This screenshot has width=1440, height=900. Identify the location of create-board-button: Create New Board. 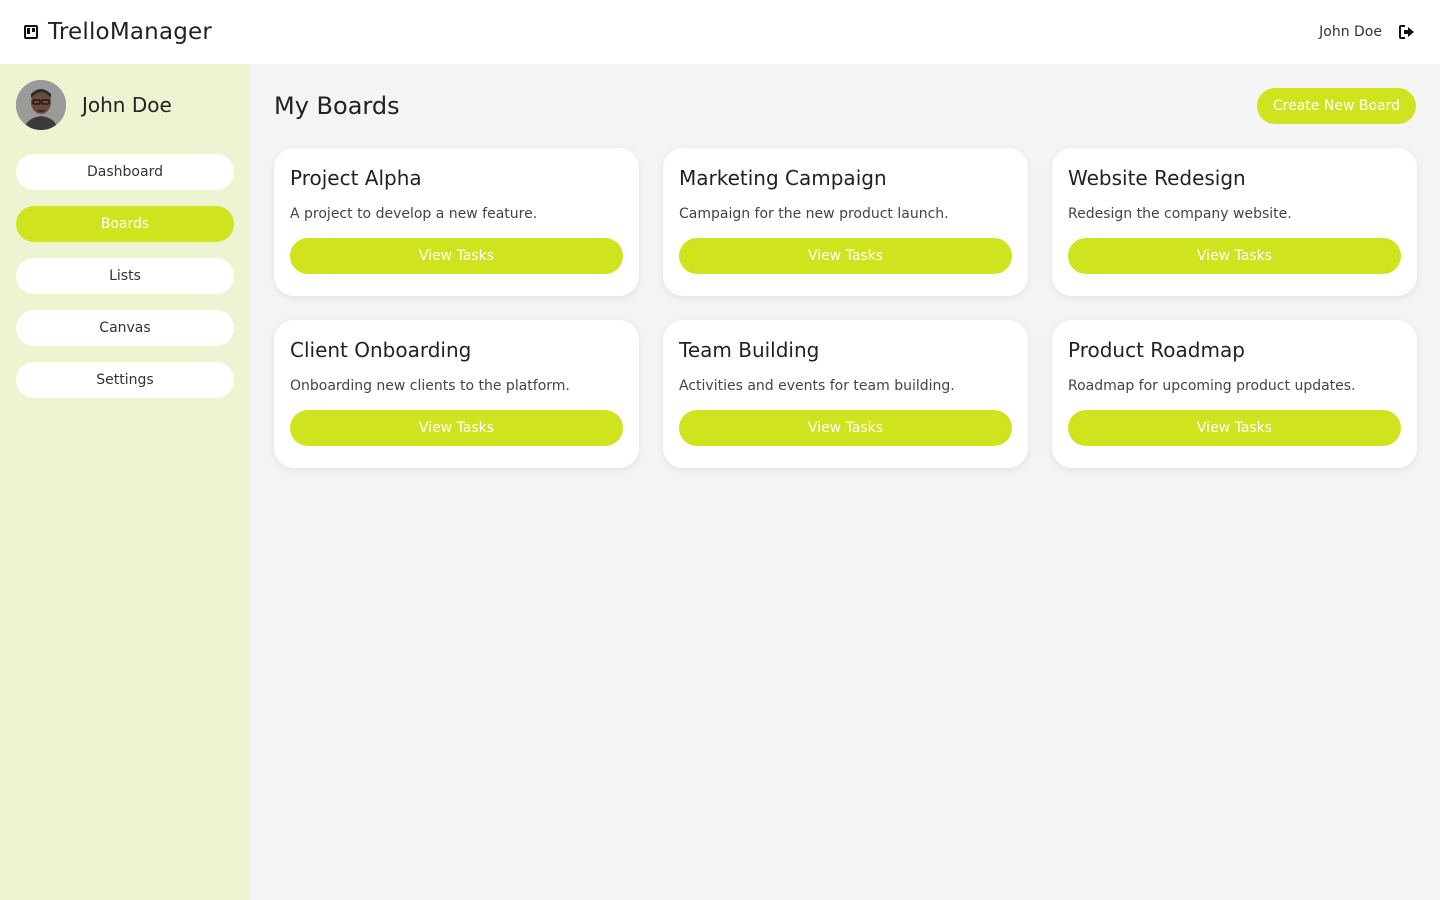
(1336, 106).